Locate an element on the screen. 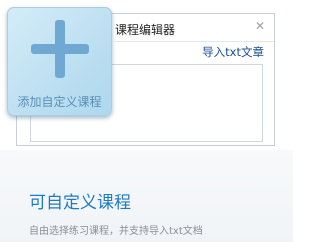 The image size is (320, 242). add-custom-course-button: 添加自定义课程 is located at coordinates (59, 61).